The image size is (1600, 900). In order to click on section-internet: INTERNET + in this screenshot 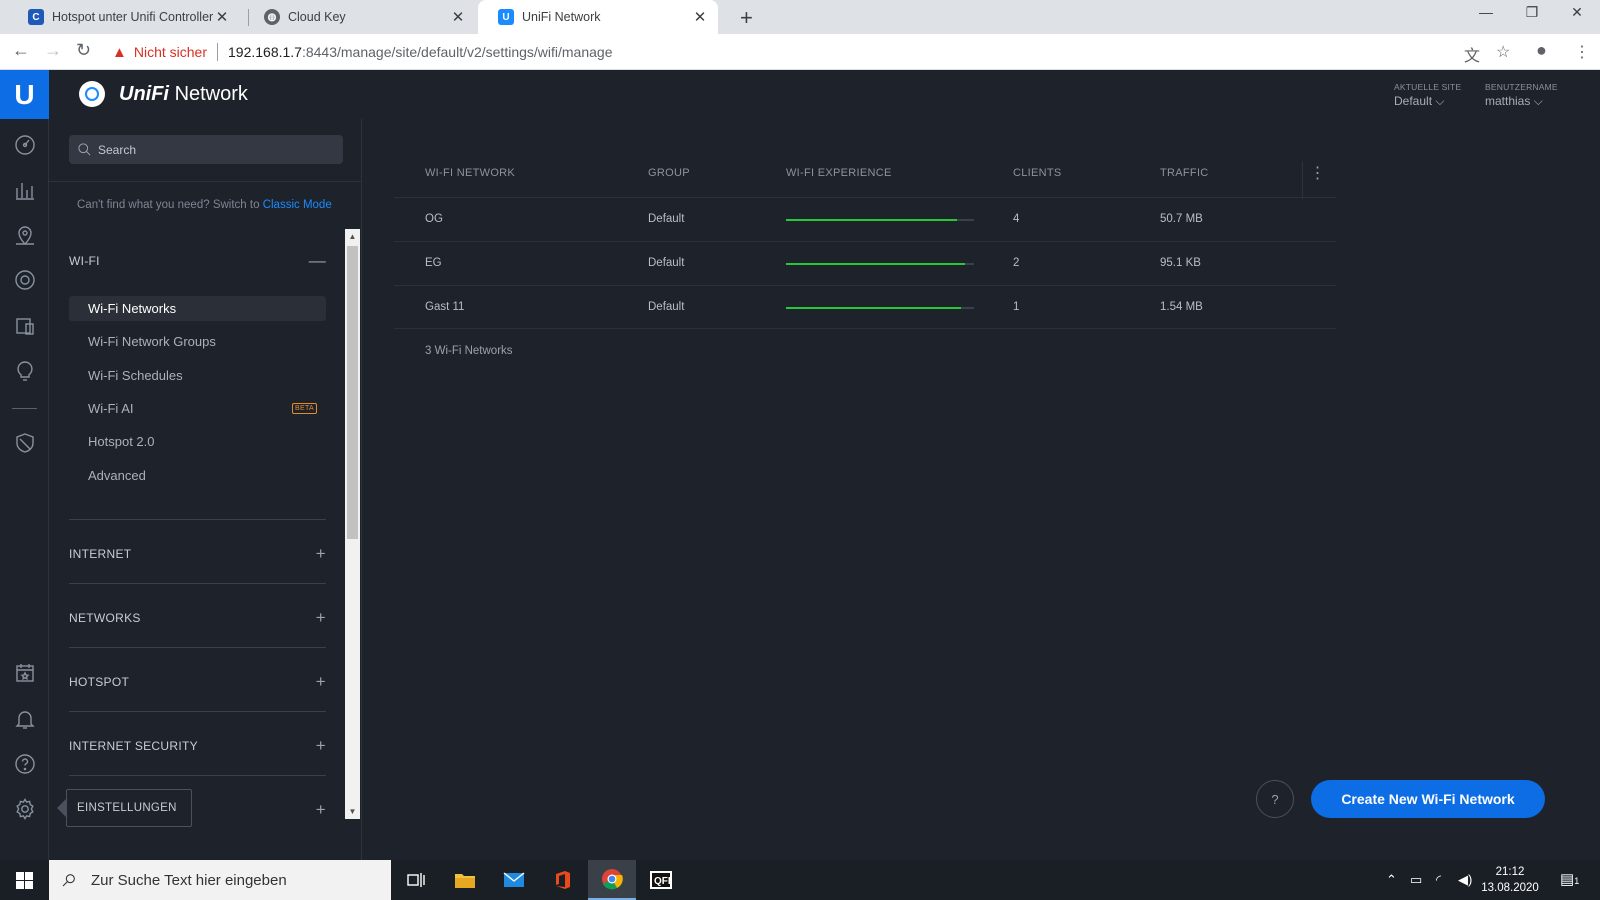, I will do `click(197, 554)`.